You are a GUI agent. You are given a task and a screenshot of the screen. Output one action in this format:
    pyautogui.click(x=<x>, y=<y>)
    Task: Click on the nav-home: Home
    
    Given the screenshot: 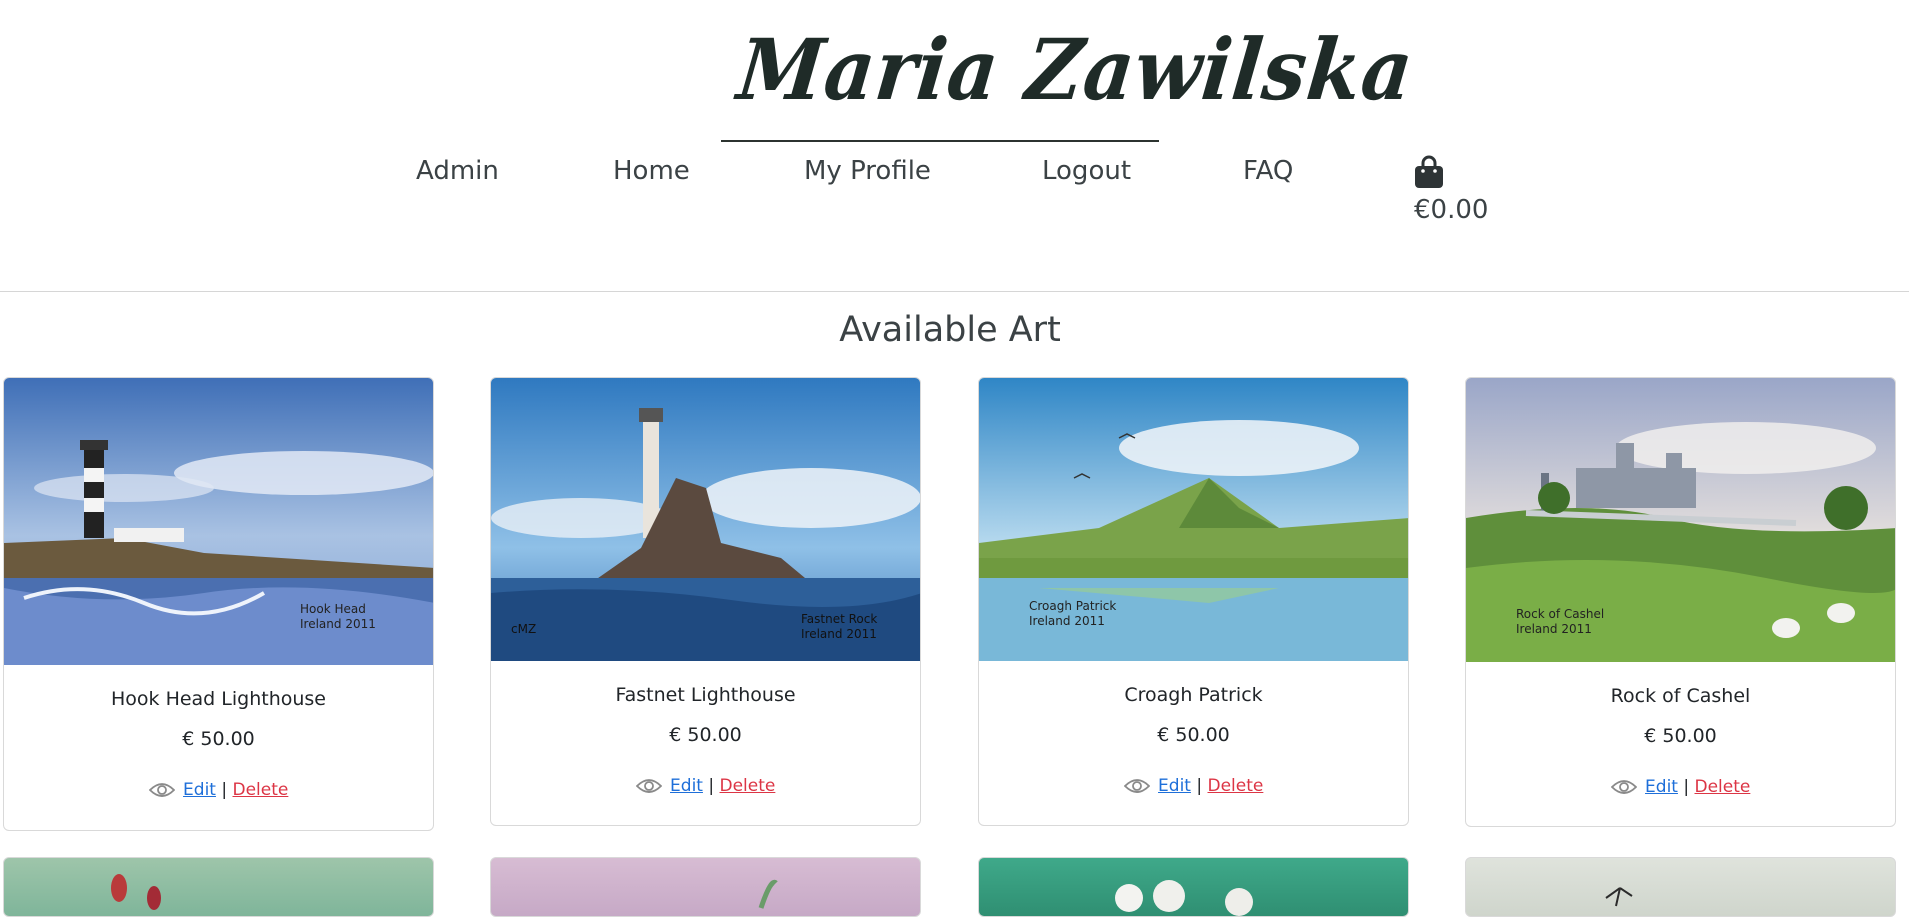 What is the action you would take?
    pyautogui.click(x=651, y=171)
    